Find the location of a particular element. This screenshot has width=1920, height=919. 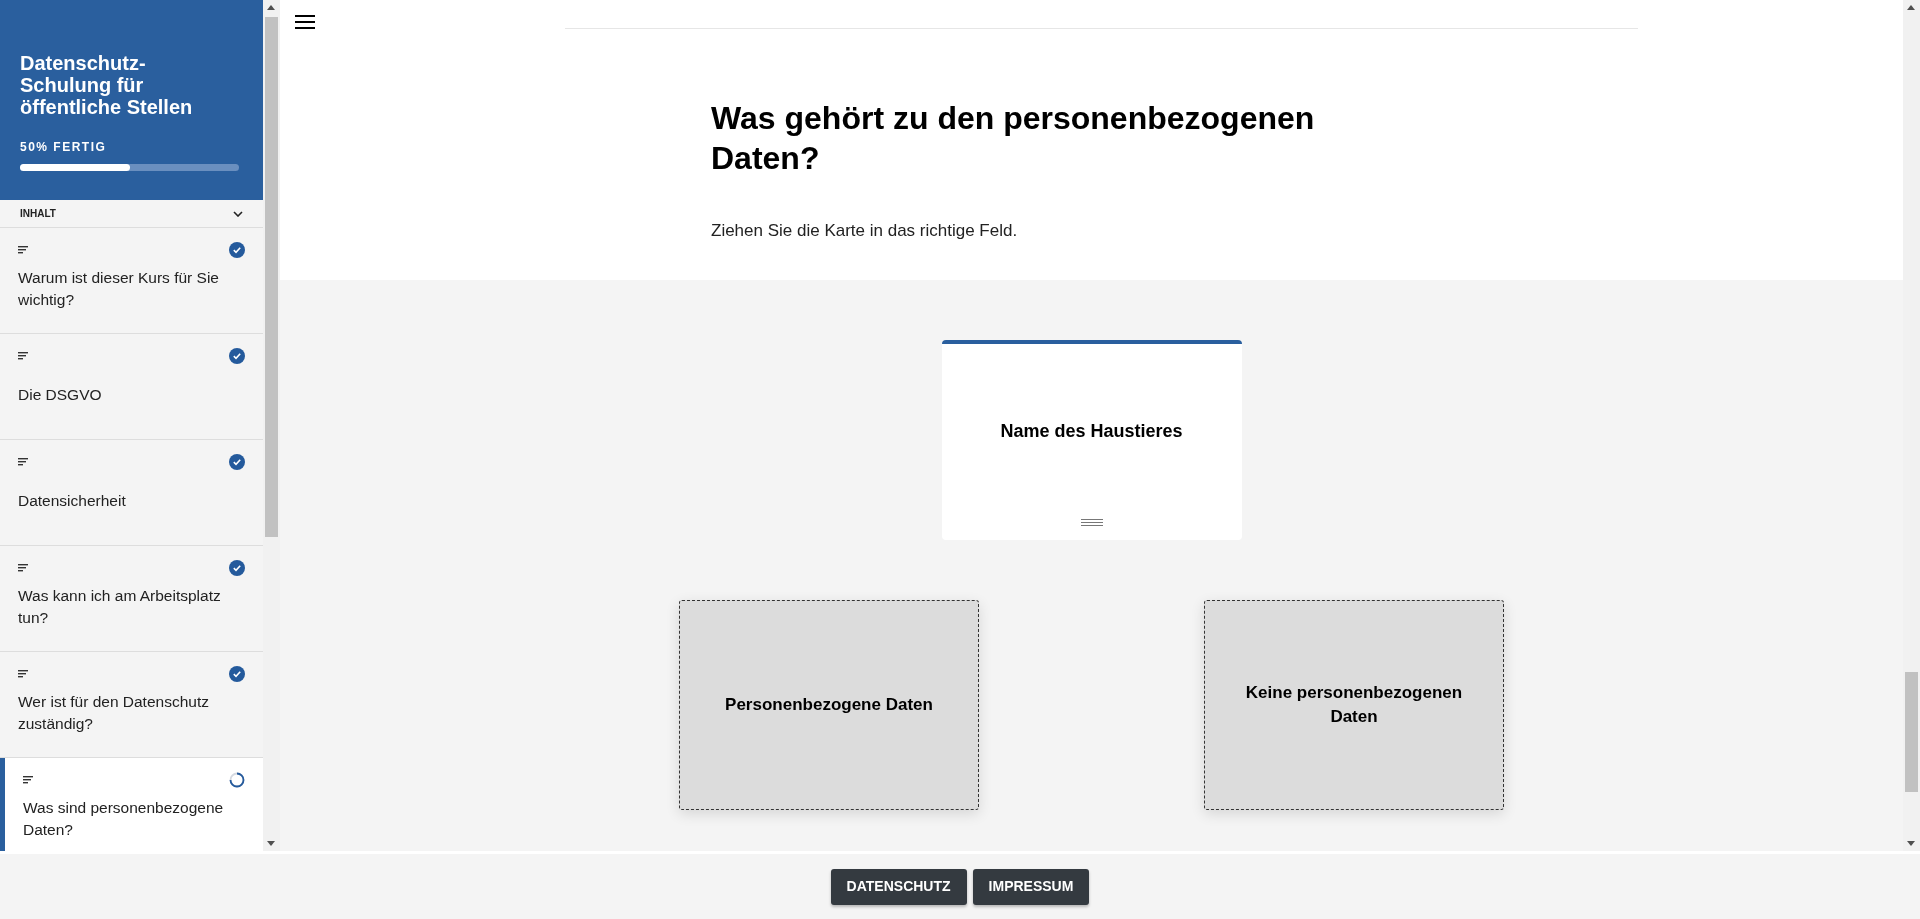

drag-card: Name des Haustieres is located at coordinates (1091, 440).